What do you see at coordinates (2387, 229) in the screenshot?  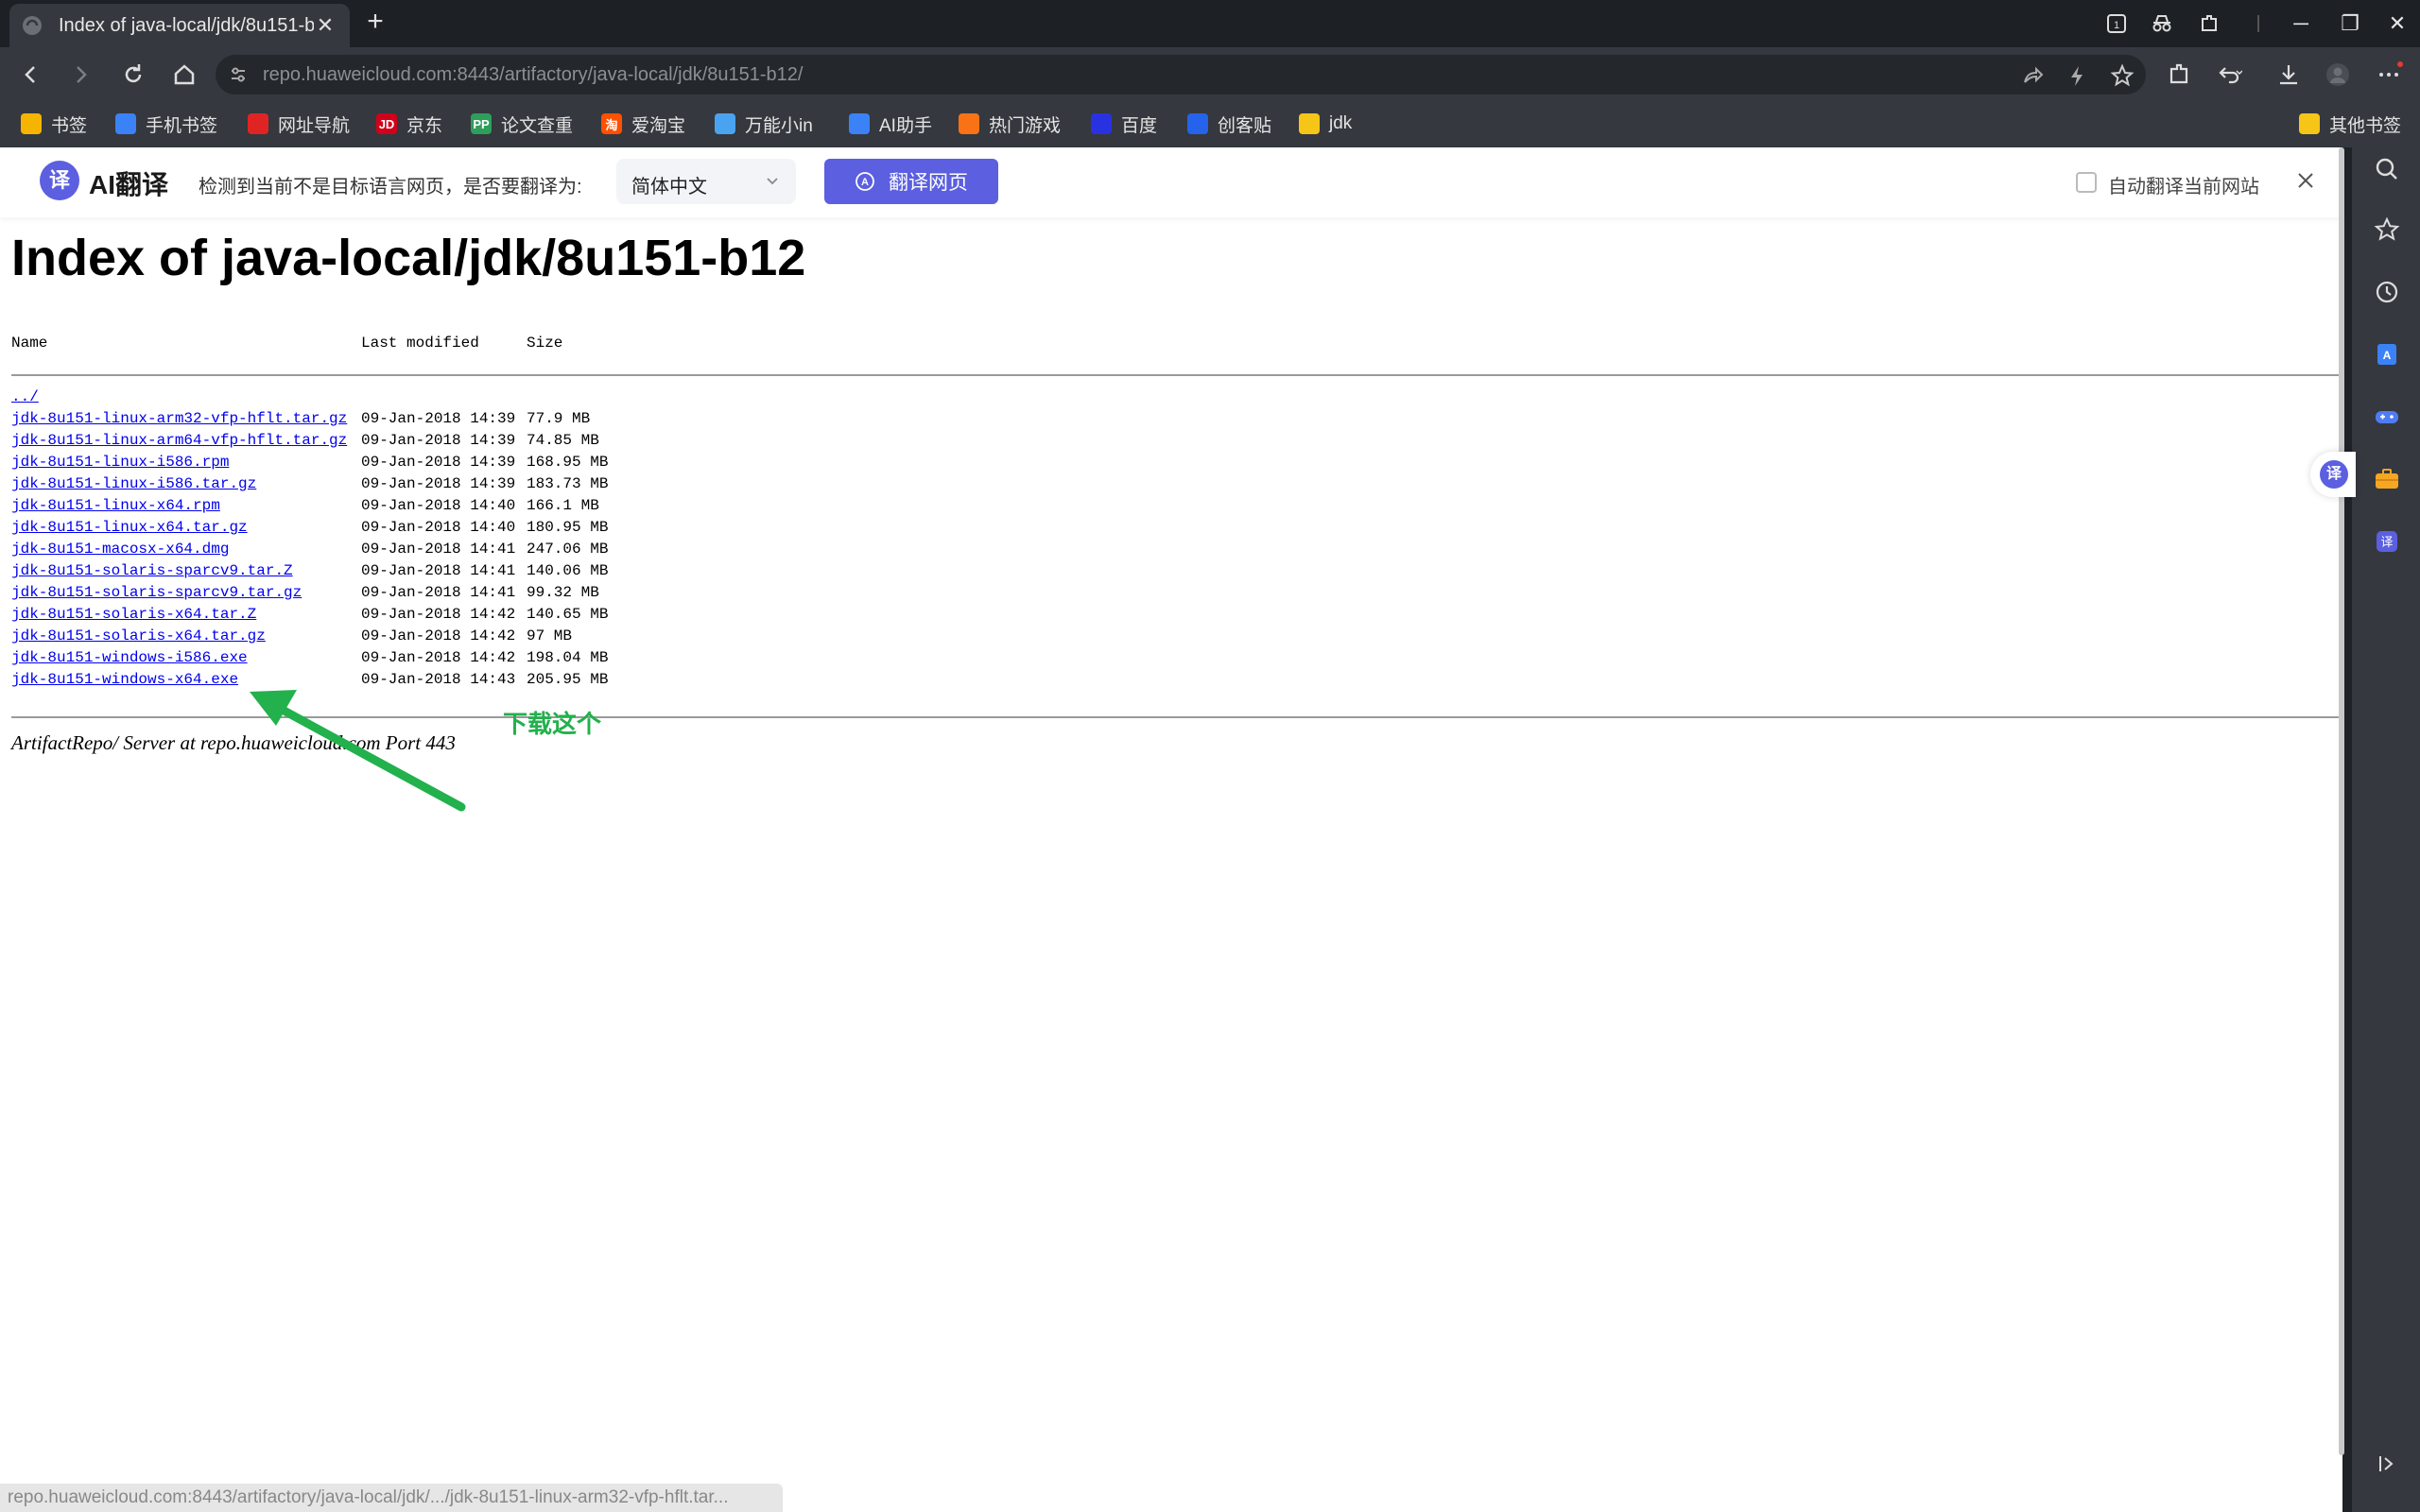 I see `favorites-star-icon` at bounding box center [2387, 229].